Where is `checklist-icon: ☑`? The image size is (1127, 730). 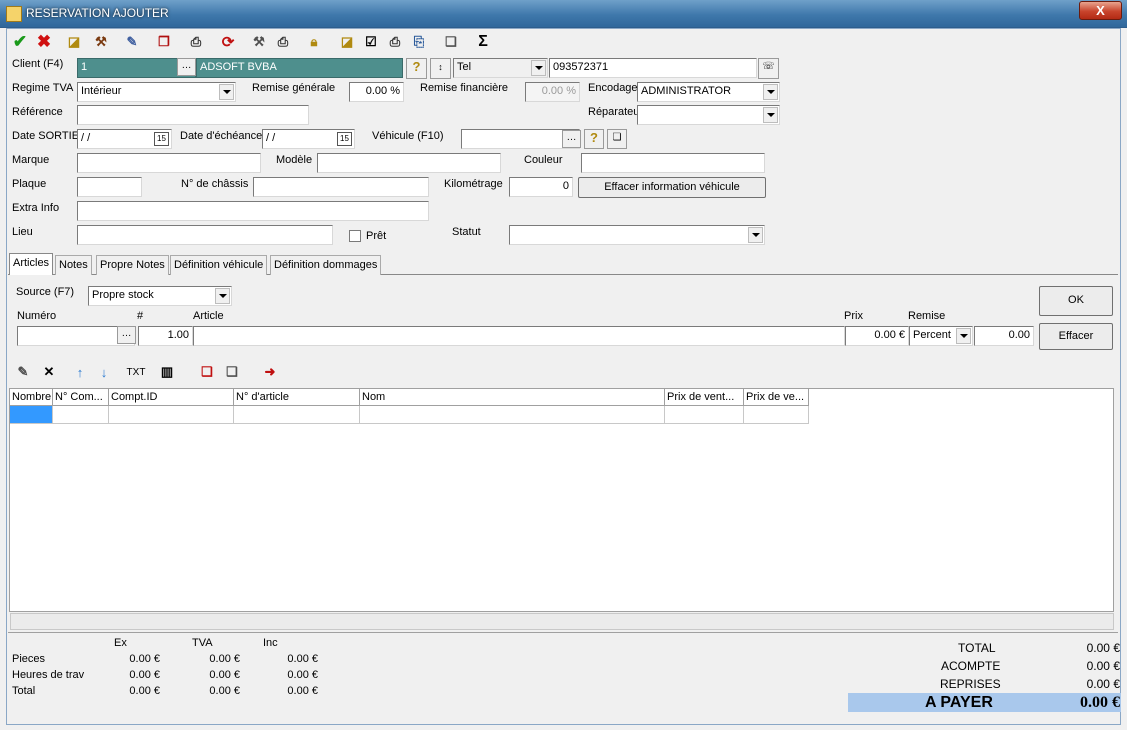 checklist-icon: ☑ is located at coordinates (371, 42).